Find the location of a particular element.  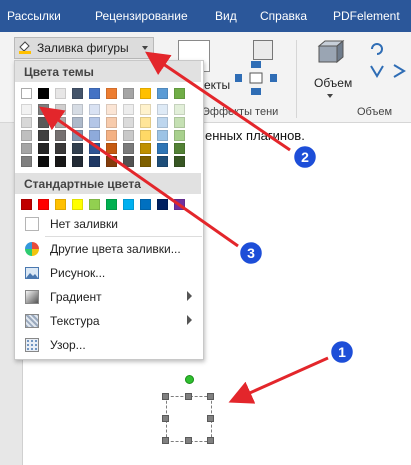

tilt-icon is located at coordinates (377, 71).